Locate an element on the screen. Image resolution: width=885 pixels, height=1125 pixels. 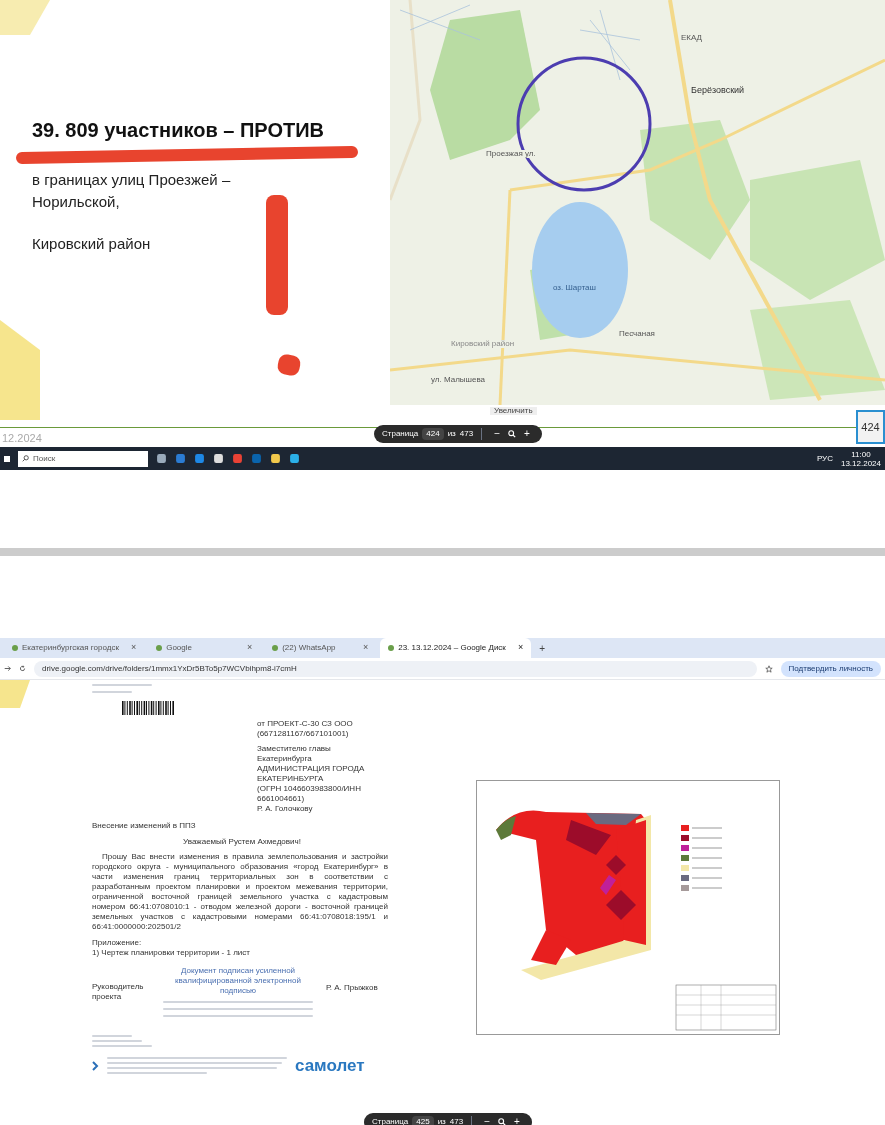
chevron-right-icon is located at coordinates (95, 1065).